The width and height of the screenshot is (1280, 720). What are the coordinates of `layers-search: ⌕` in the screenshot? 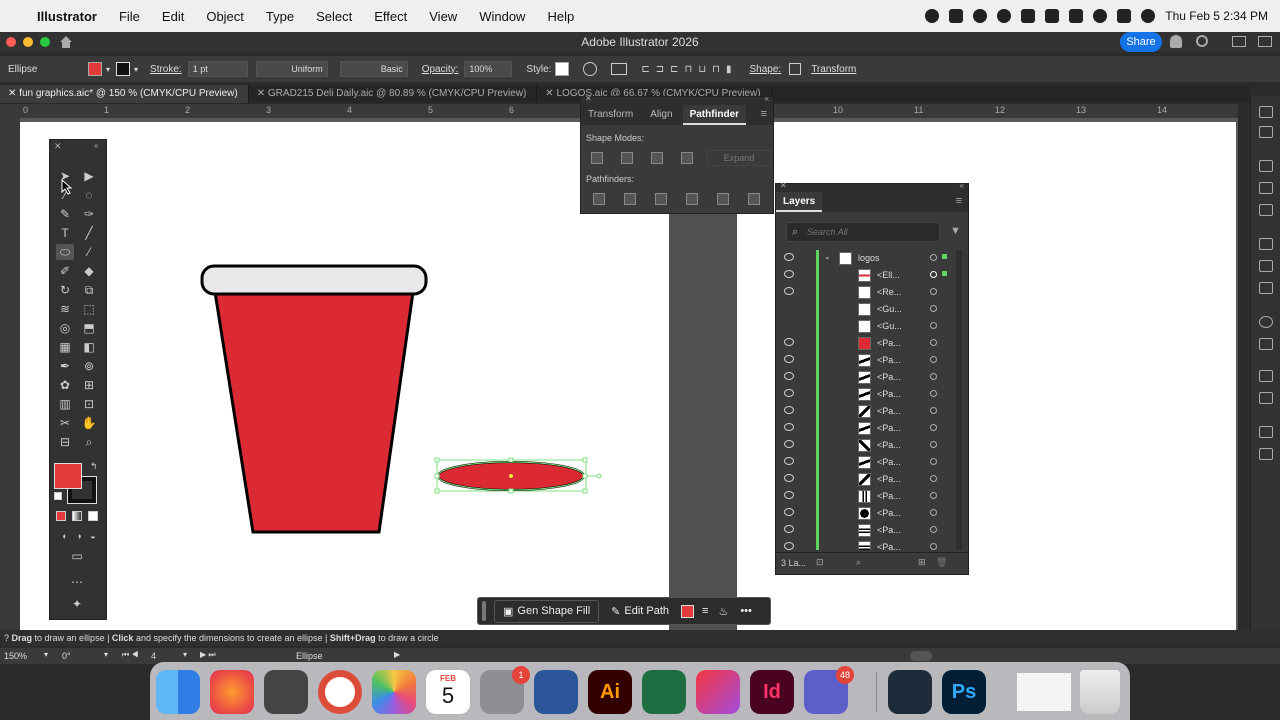 It's located at (863, 232).